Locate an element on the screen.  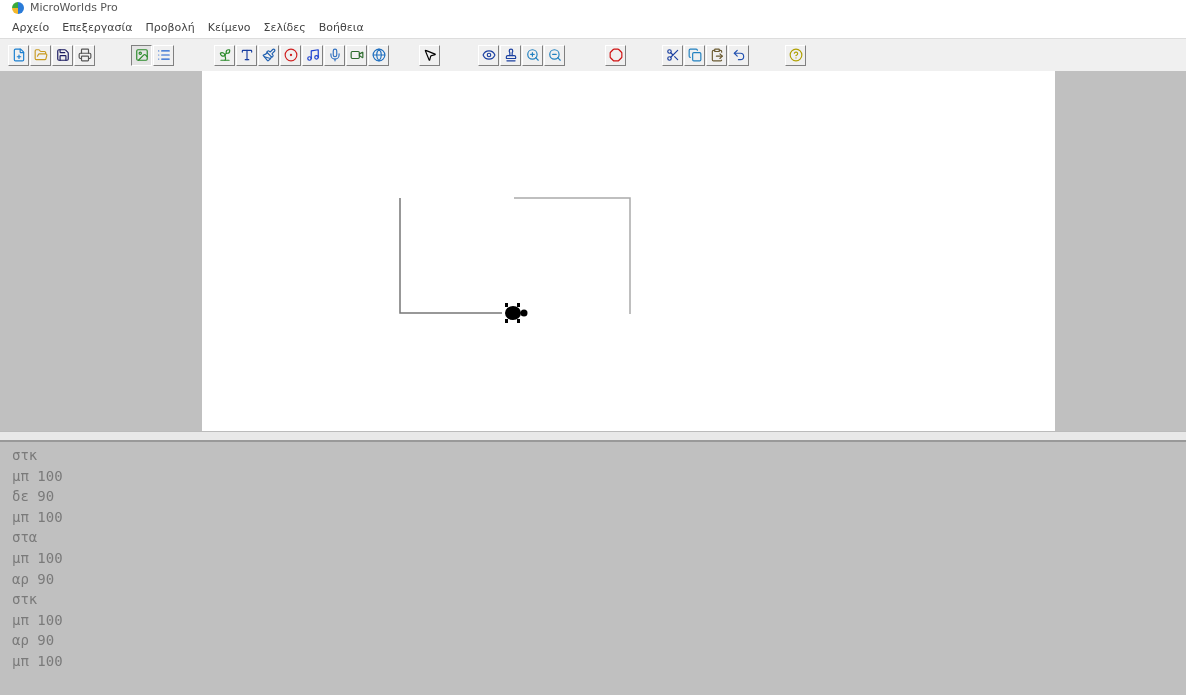
app-logo-icon is located at coordinates (18, 8).